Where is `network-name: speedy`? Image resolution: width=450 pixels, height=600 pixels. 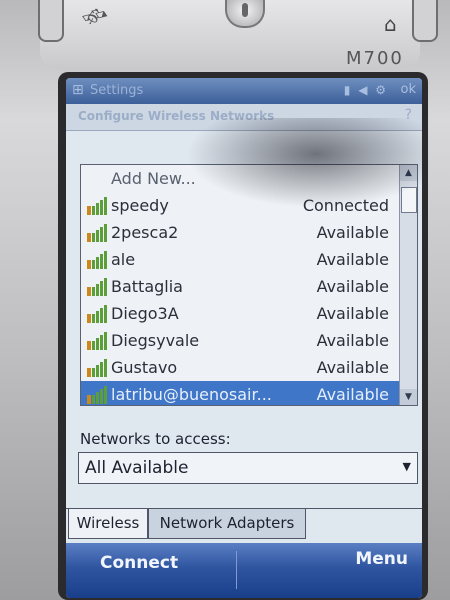 network-name: speedy is located at coordinates (140, 205).